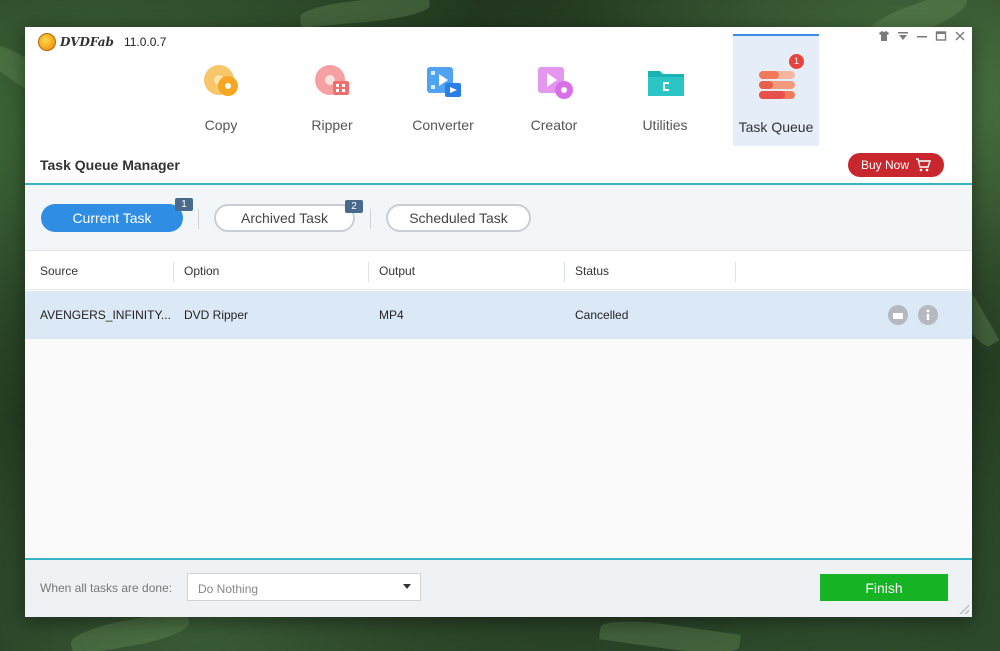 The width and height of the screenshot is (1000, 651). What do you see at coordinates (443, 125) in the screenshot?
I see `tool-label: Converter` at bounding box center [443, 125].